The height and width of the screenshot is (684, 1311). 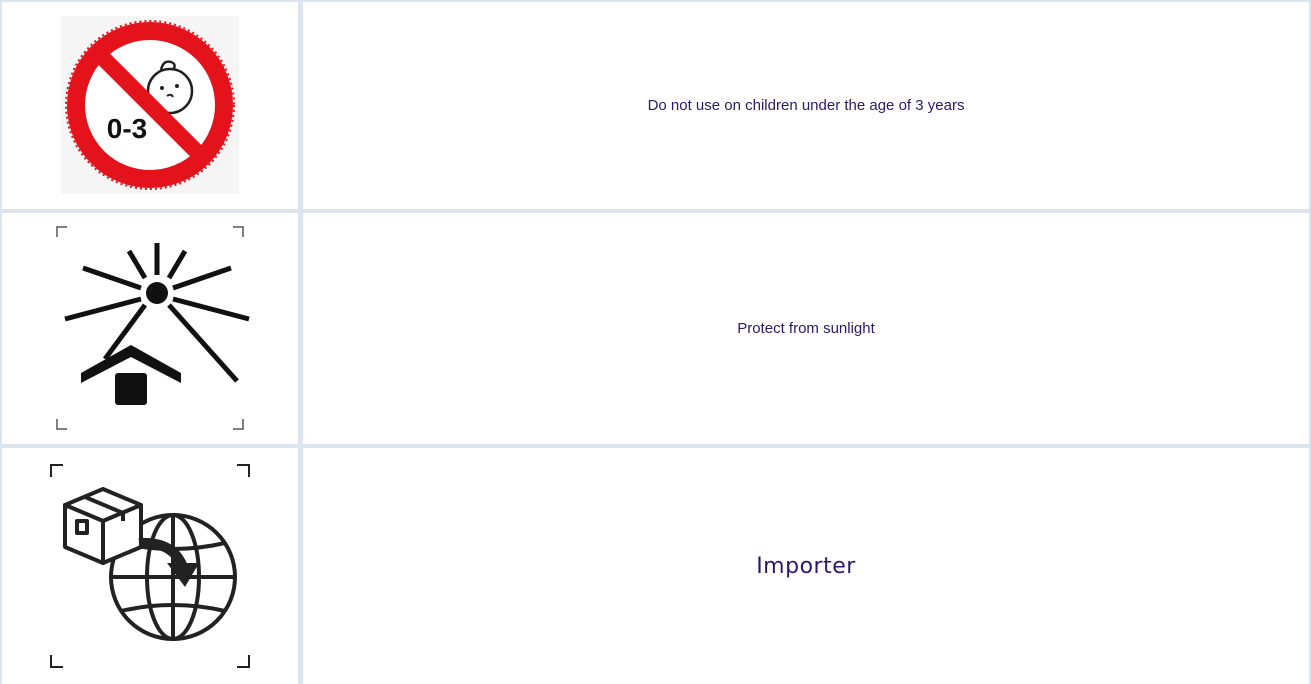 I want to click on no-children-under-3-icon: 0-3, so click(x=150, y=105).